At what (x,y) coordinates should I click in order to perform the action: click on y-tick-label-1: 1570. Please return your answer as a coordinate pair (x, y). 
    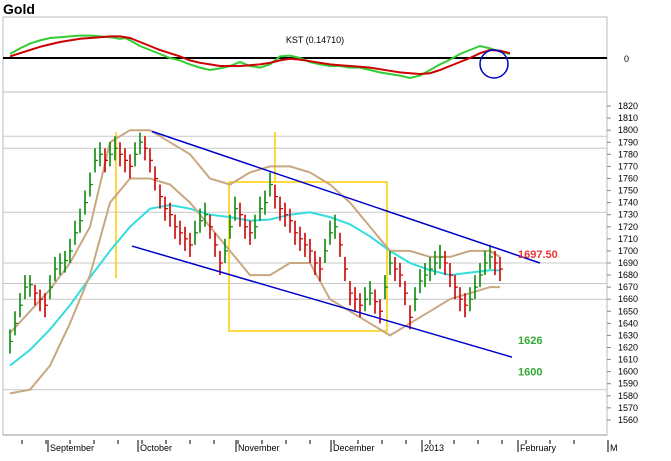
    Looking at the image, I should click on (628, 408).